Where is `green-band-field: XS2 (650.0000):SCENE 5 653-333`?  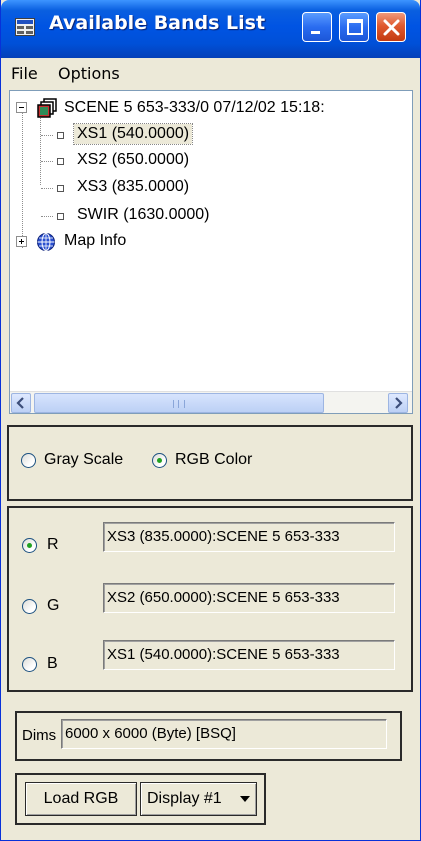 green-band-field: XS2 (650.0000):SCENE 5 653-333 is located at coordinates (249, 598).